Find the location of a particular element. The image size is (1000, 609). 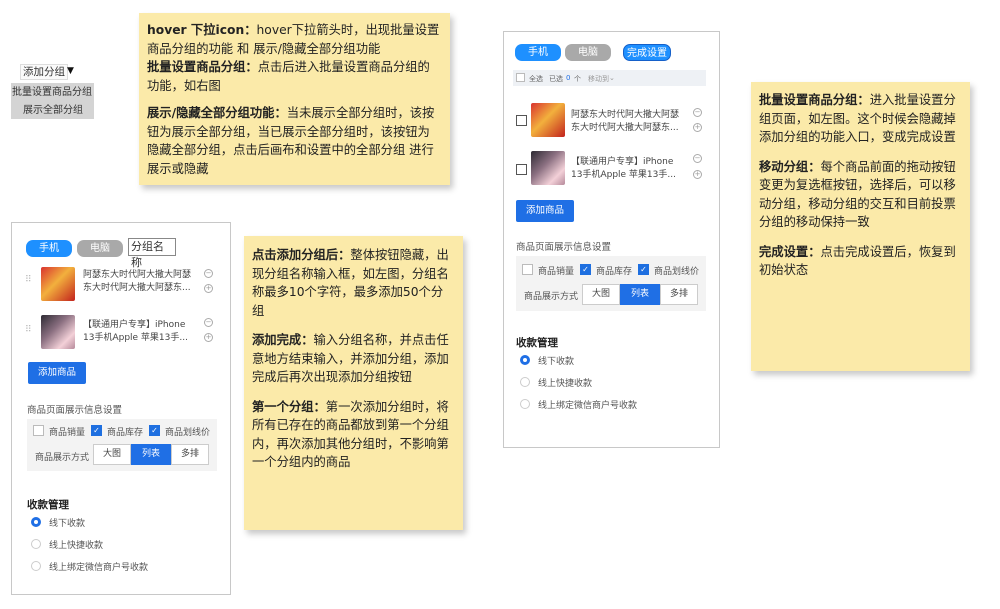

chevron-down-icon: ⌄ is located at coordinates (612, 78).